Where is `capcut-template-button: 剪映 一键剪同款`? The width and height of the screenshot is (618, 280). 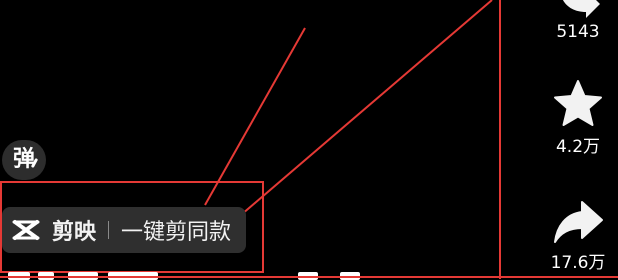 capcut-template-button: 剪映 一键剪同款 is located at coordinates (124, 230).